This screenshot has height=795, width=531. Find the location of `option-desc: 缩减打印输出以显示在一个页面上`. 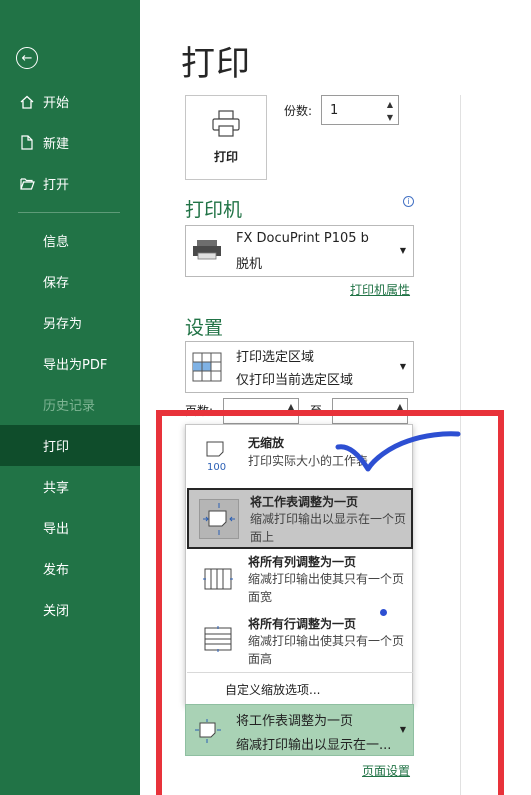

option-desc: 缩减打印输出以显示在一个页面上 is located at coordinates (328, 528).